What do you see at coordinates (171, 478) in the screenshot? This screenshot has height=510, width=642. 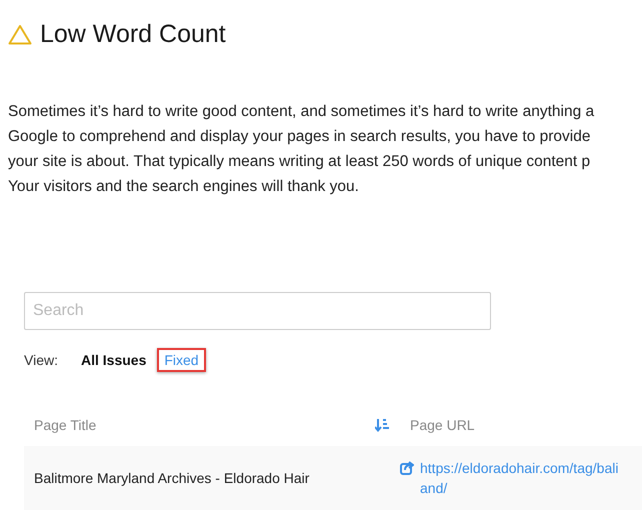 I see `table-cell-text: Balitmore Maryland Archives - Eldorado Hair` at bounding box center [171, 478].